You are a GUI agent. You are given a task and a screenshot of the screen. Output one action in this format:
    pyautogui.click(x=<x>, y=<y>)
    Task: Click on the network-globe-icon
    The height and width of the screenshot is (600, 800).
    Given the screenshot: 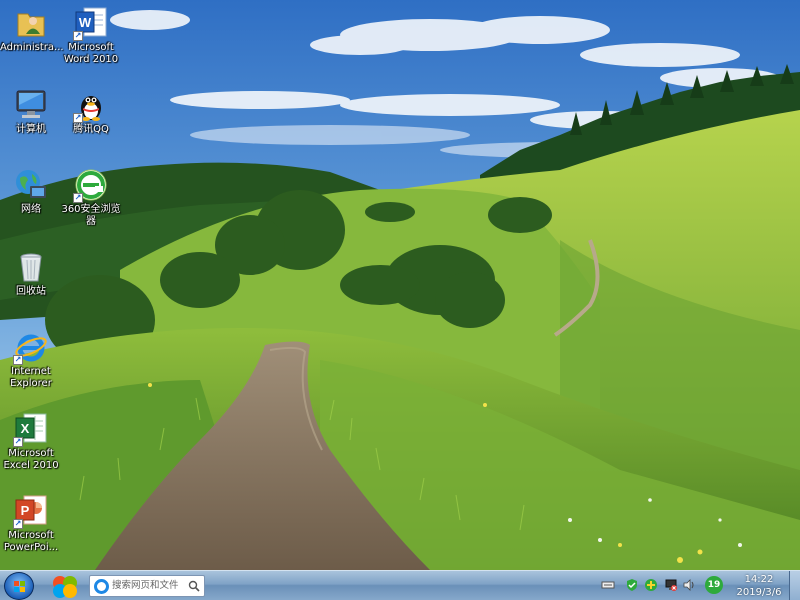 What is the action you would take?
    pyautogui.click(x=31, y=185)
    